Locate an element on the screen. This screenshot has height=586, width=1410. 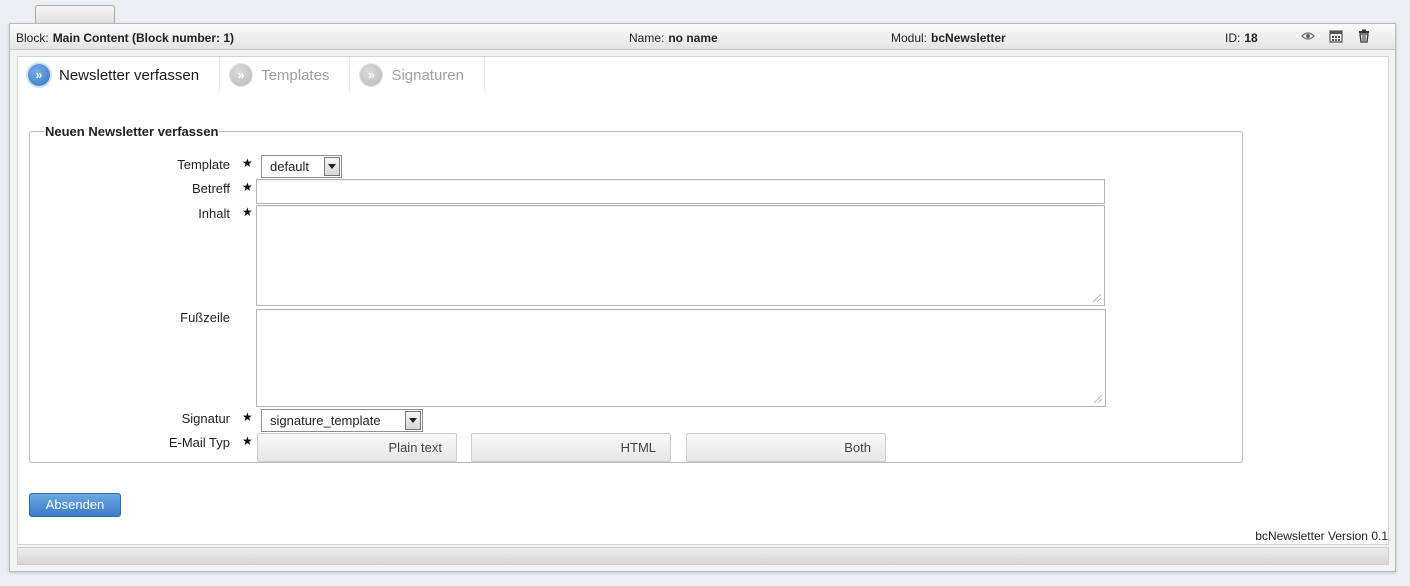
betreff-input is located at coordinates (680, 191).